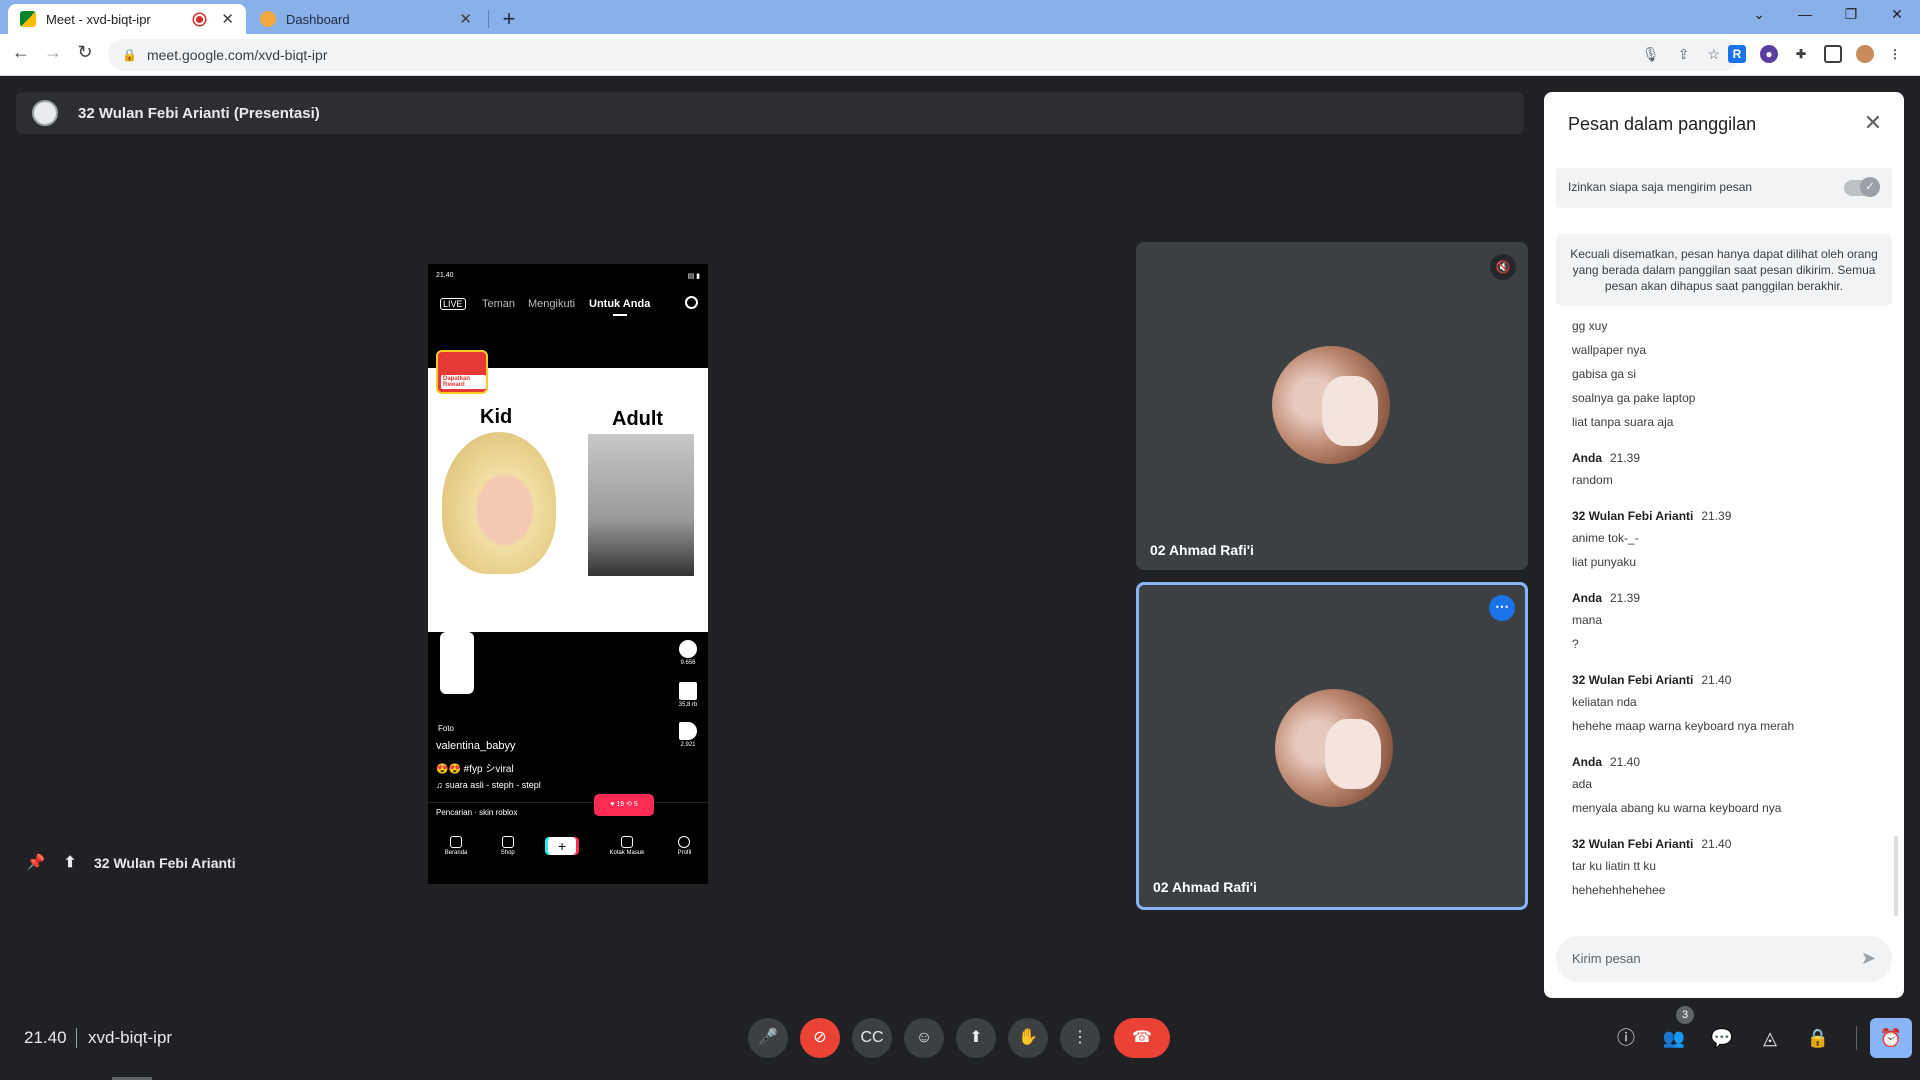  Describe the element at coordinates (1633, 844) in the screenshot. I see `message-sender: 32 Wulan Febi Arianti` at that location.